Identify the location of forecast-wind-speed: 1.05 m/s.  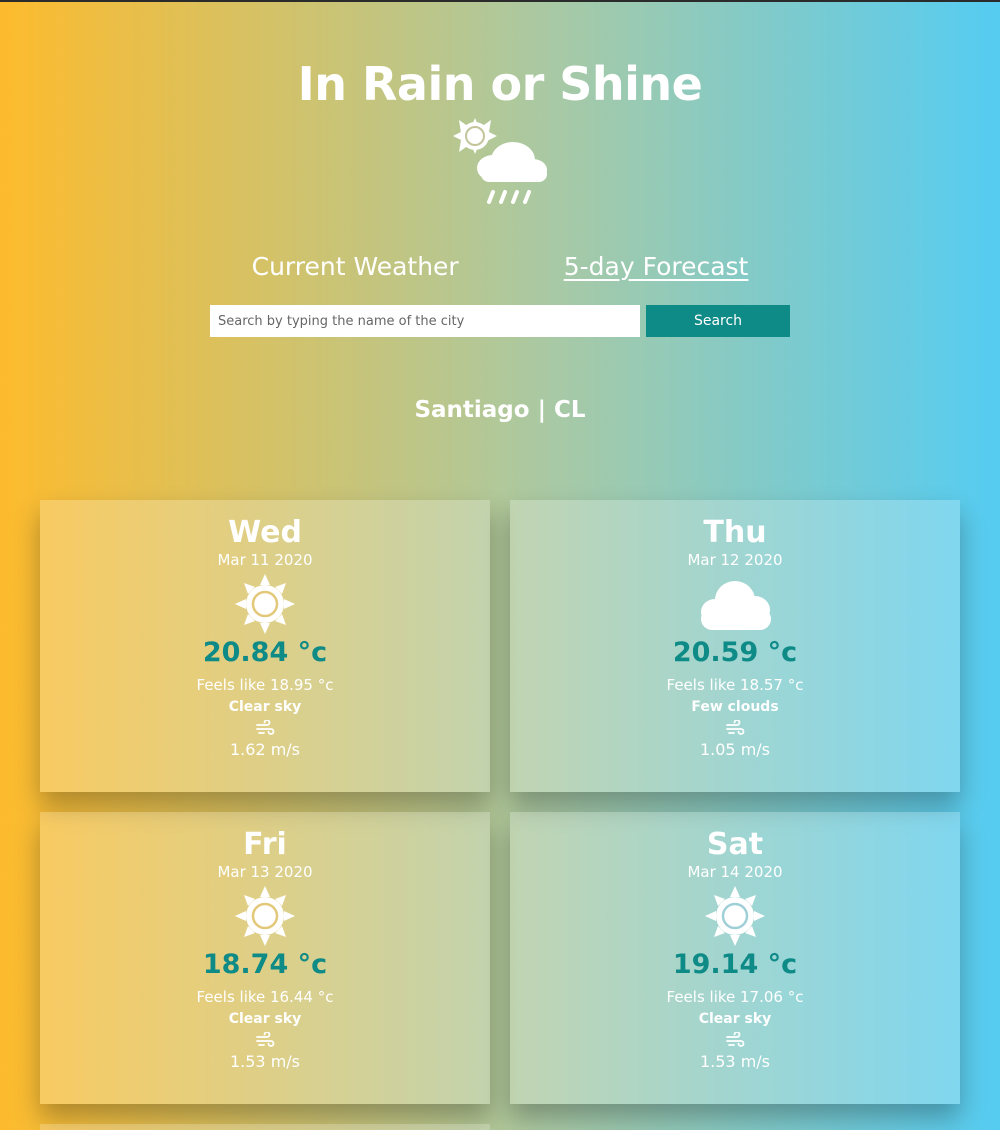
(735, 749).